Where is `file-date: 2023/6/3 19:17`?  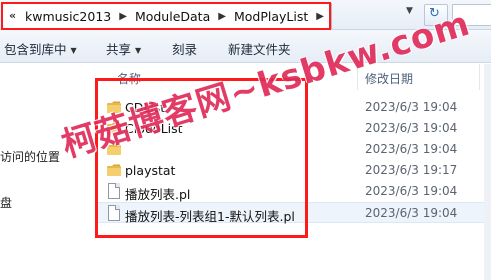
file-date: 2023/6/3 19:17 is located at coordinates (411, 170).